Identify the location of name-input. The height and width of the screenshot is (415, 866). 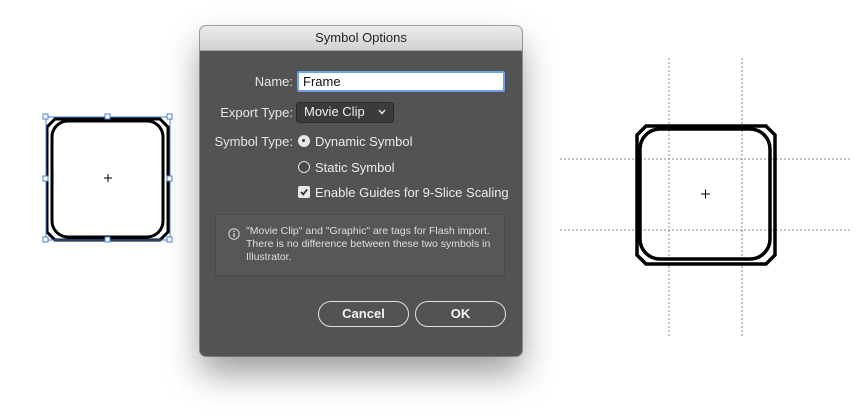
(401, 81).